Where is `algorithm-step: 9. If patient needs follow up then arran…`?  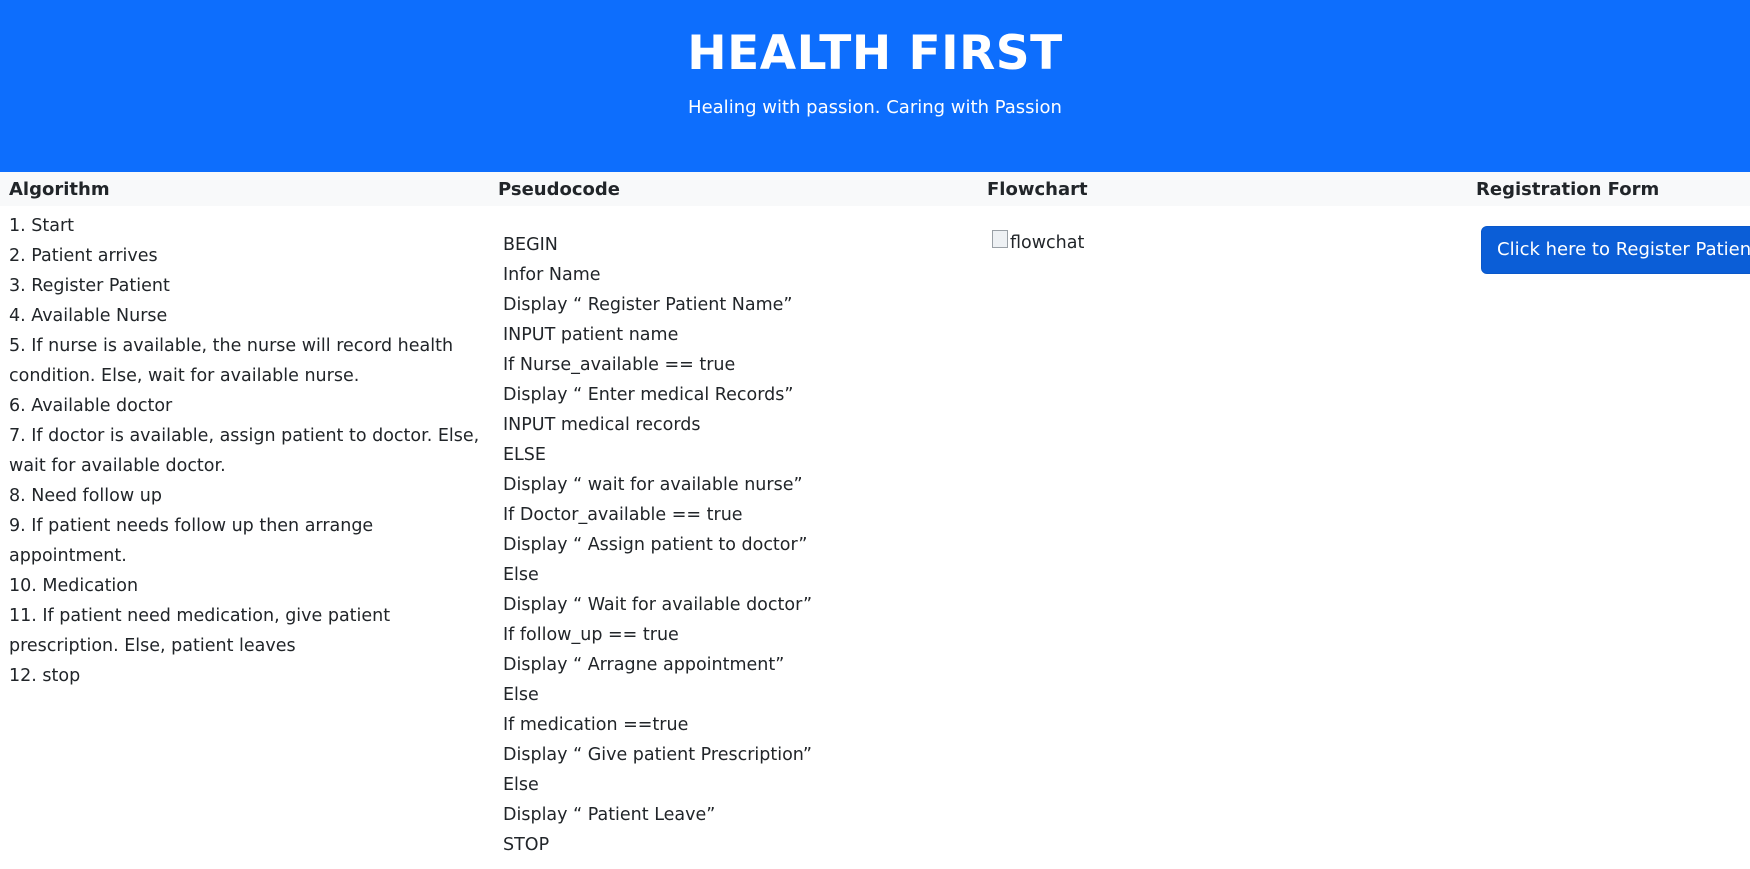
algorithm-step: 9. If patient needs follow up then arran… is located at coordinates (191, 541).